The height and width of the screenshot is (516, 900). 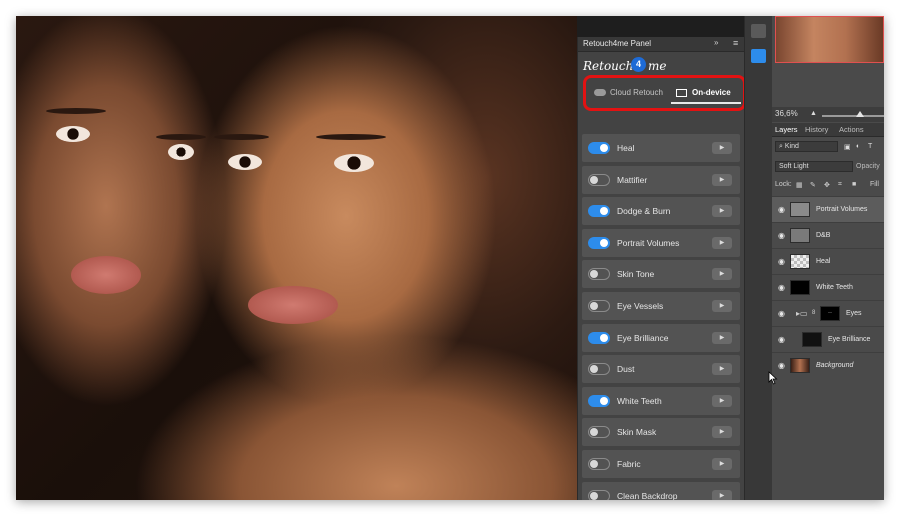 I want to click on plugin-row: Dodge & Burn ▶, so click(x=661, y=211).